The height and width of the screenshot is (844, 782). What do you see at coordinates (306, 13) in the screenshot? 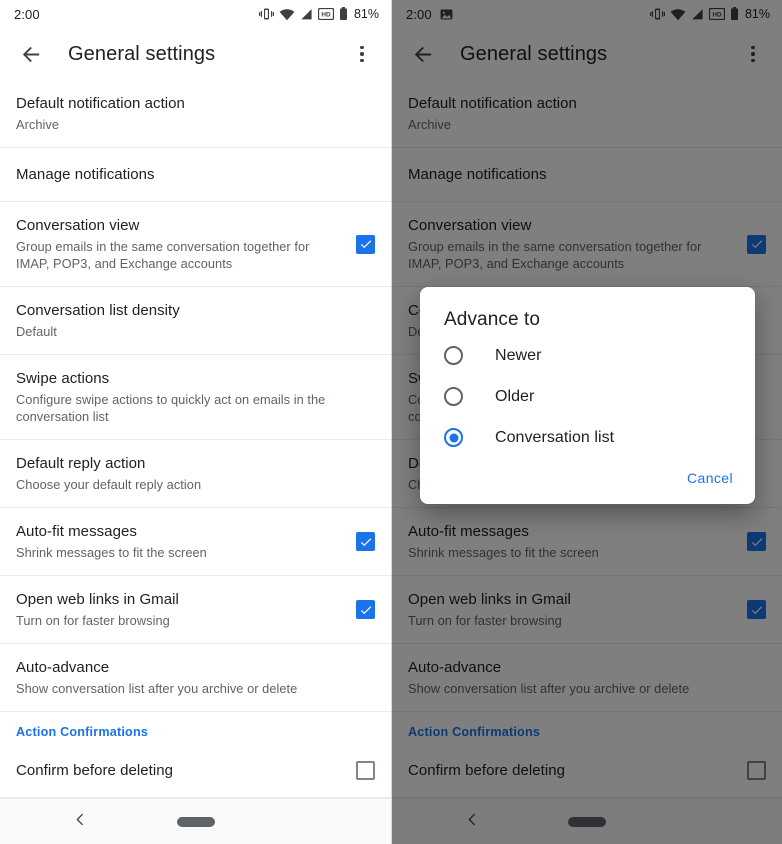
I see `signal-icon` at bounding box center [306, 13].